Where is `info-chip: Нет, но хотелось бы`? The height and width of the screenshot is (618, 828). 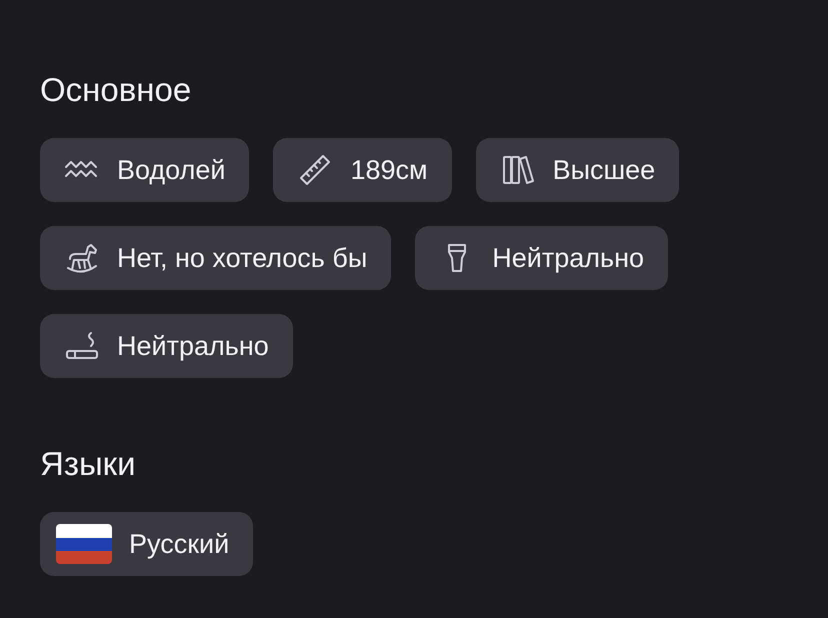
info-chip: Нет, но хотелось бы is located at coordinates (216, 258).